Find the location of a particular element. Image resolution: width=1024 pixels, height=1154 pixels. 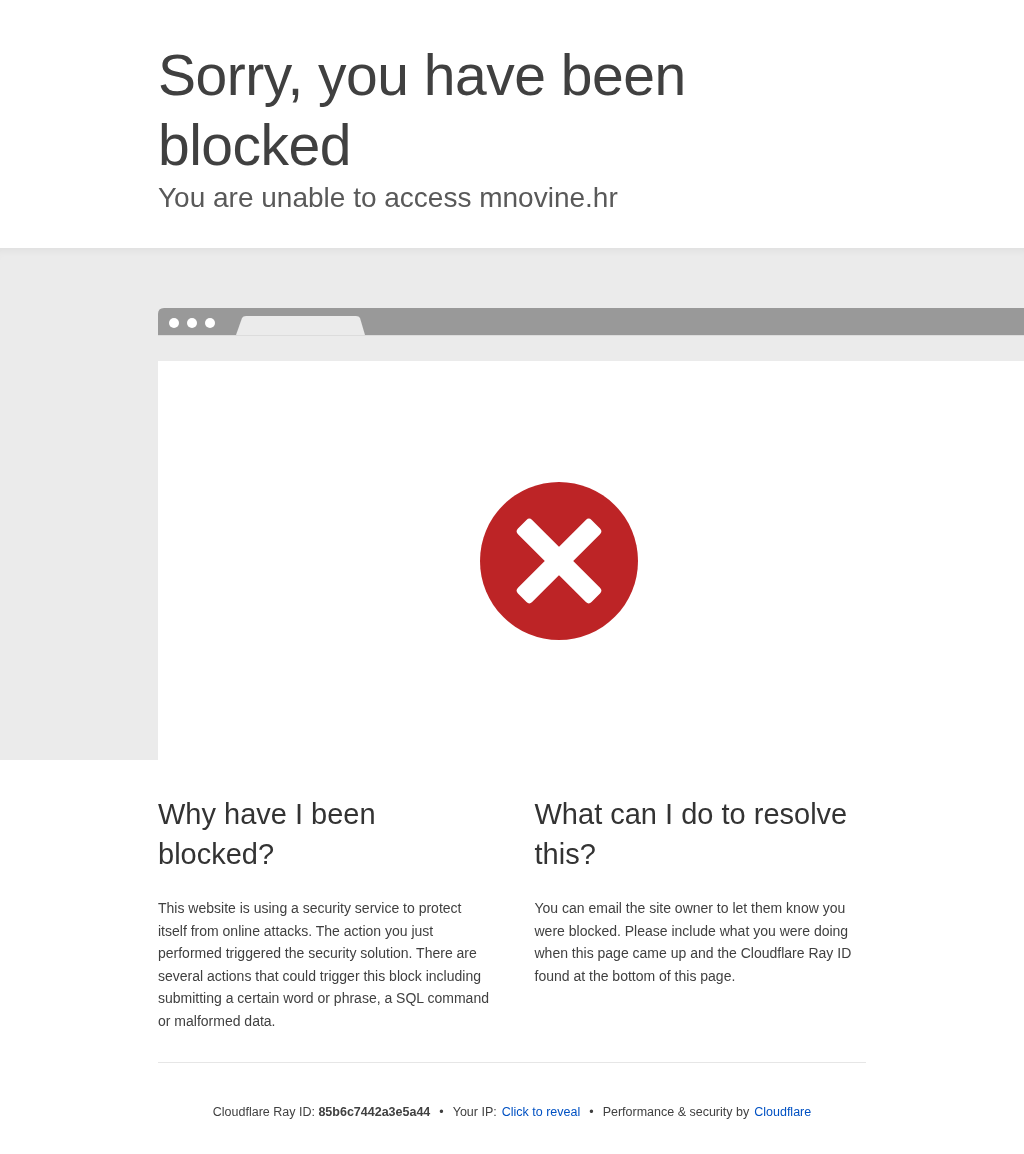

page-title: Sorry, you have been blocked is located at coordinates (422, 110).